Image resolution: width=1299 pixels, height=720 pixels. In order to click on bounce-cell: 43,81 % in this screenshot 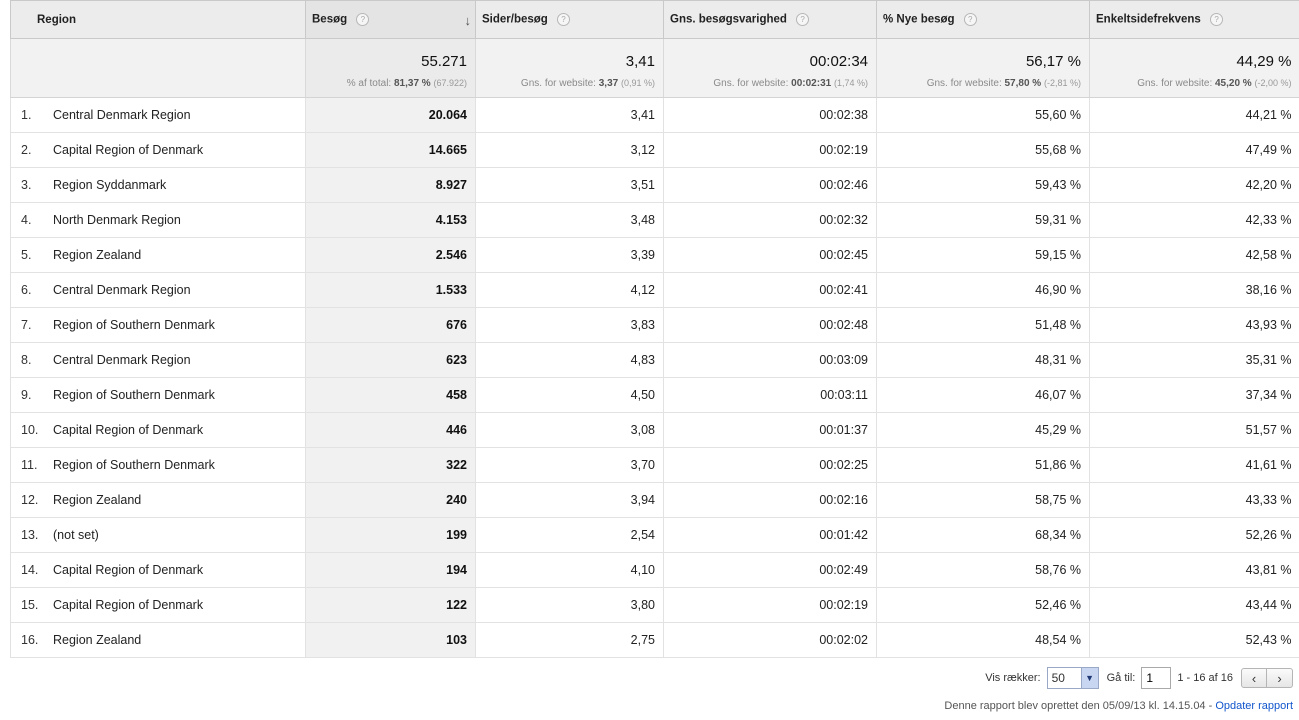, I will do `click(1194, 570)`.